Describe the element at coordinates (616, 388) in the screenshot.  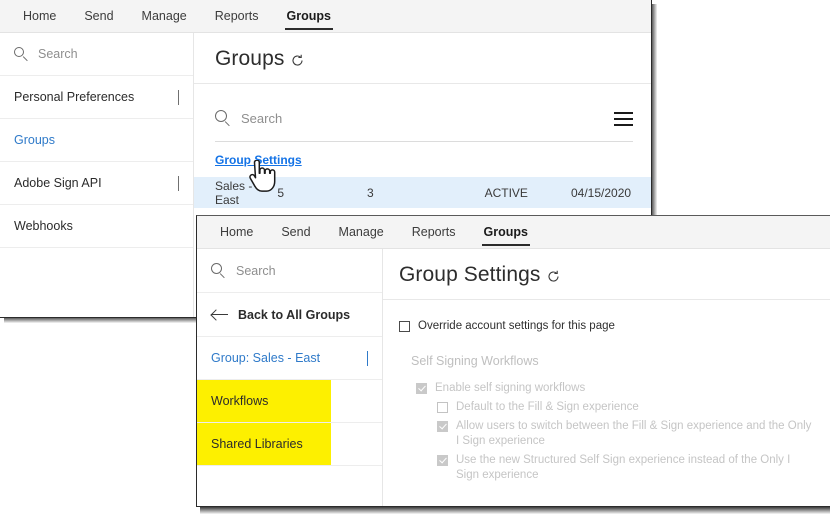
I see `checkbox-enable-self-signing: Enable self signing workflows` at that location.